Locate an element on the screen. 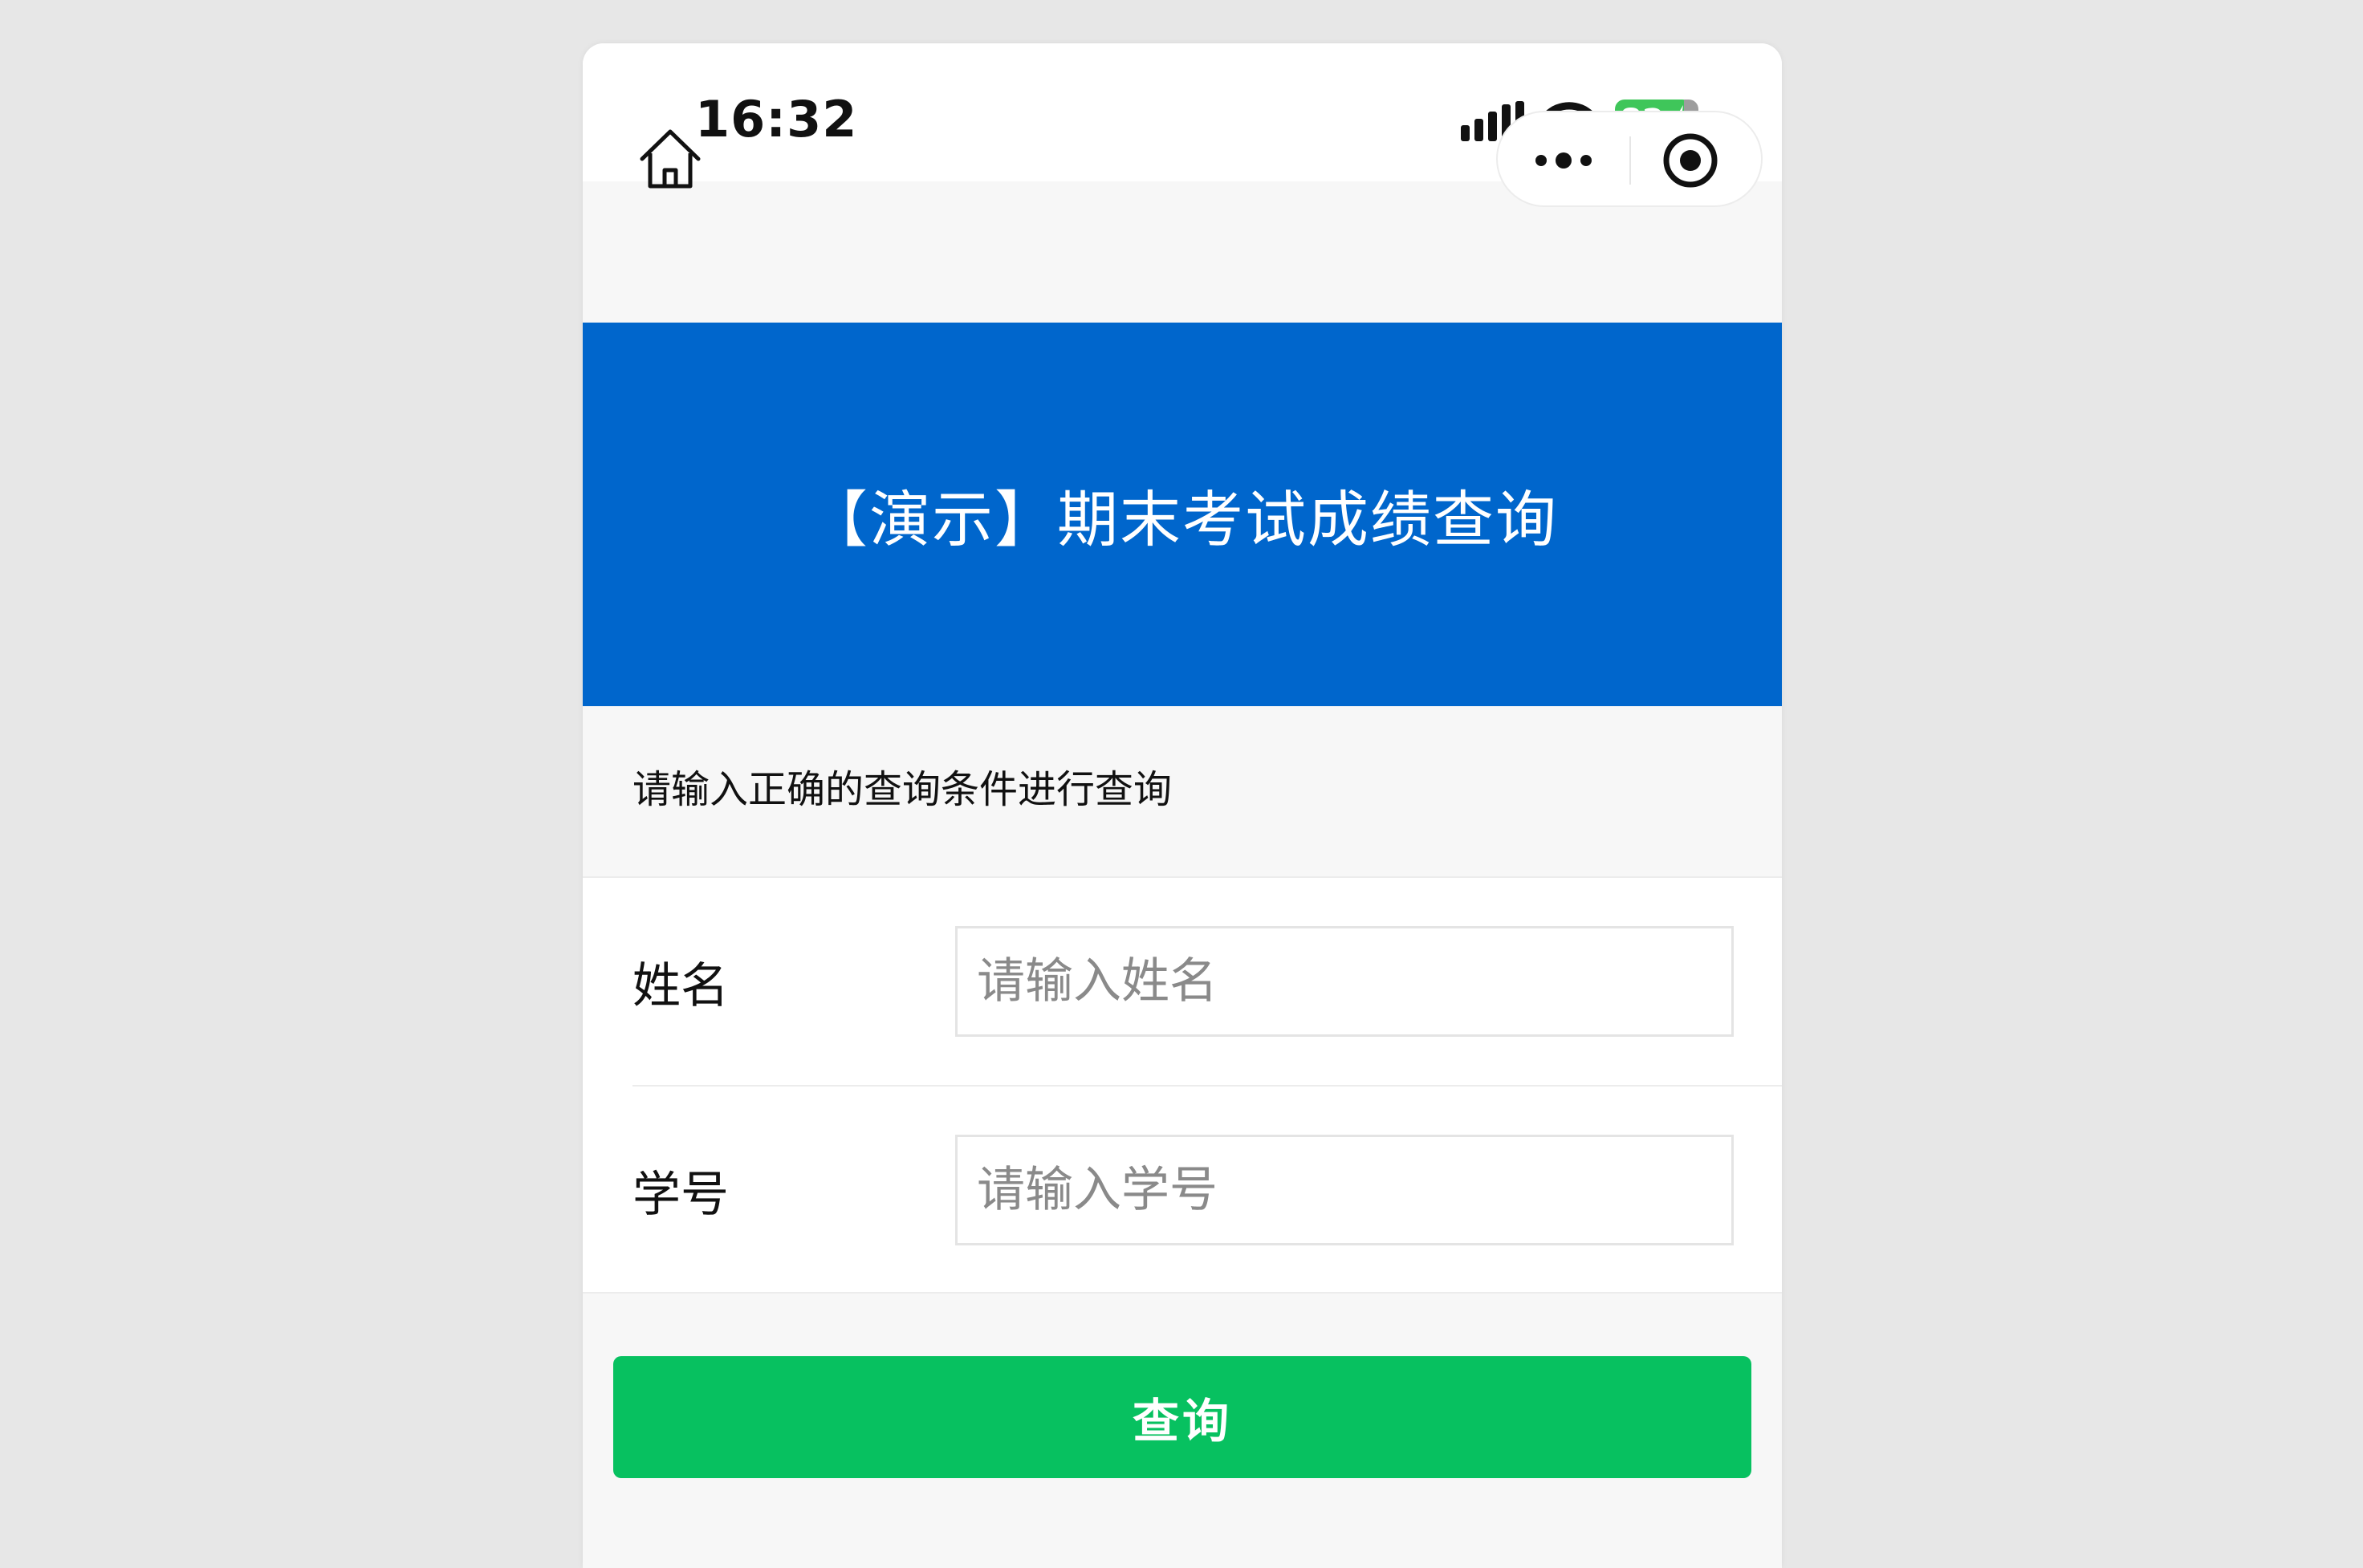  student-id-row: 学号 is located at coordinates (1182, 1190).